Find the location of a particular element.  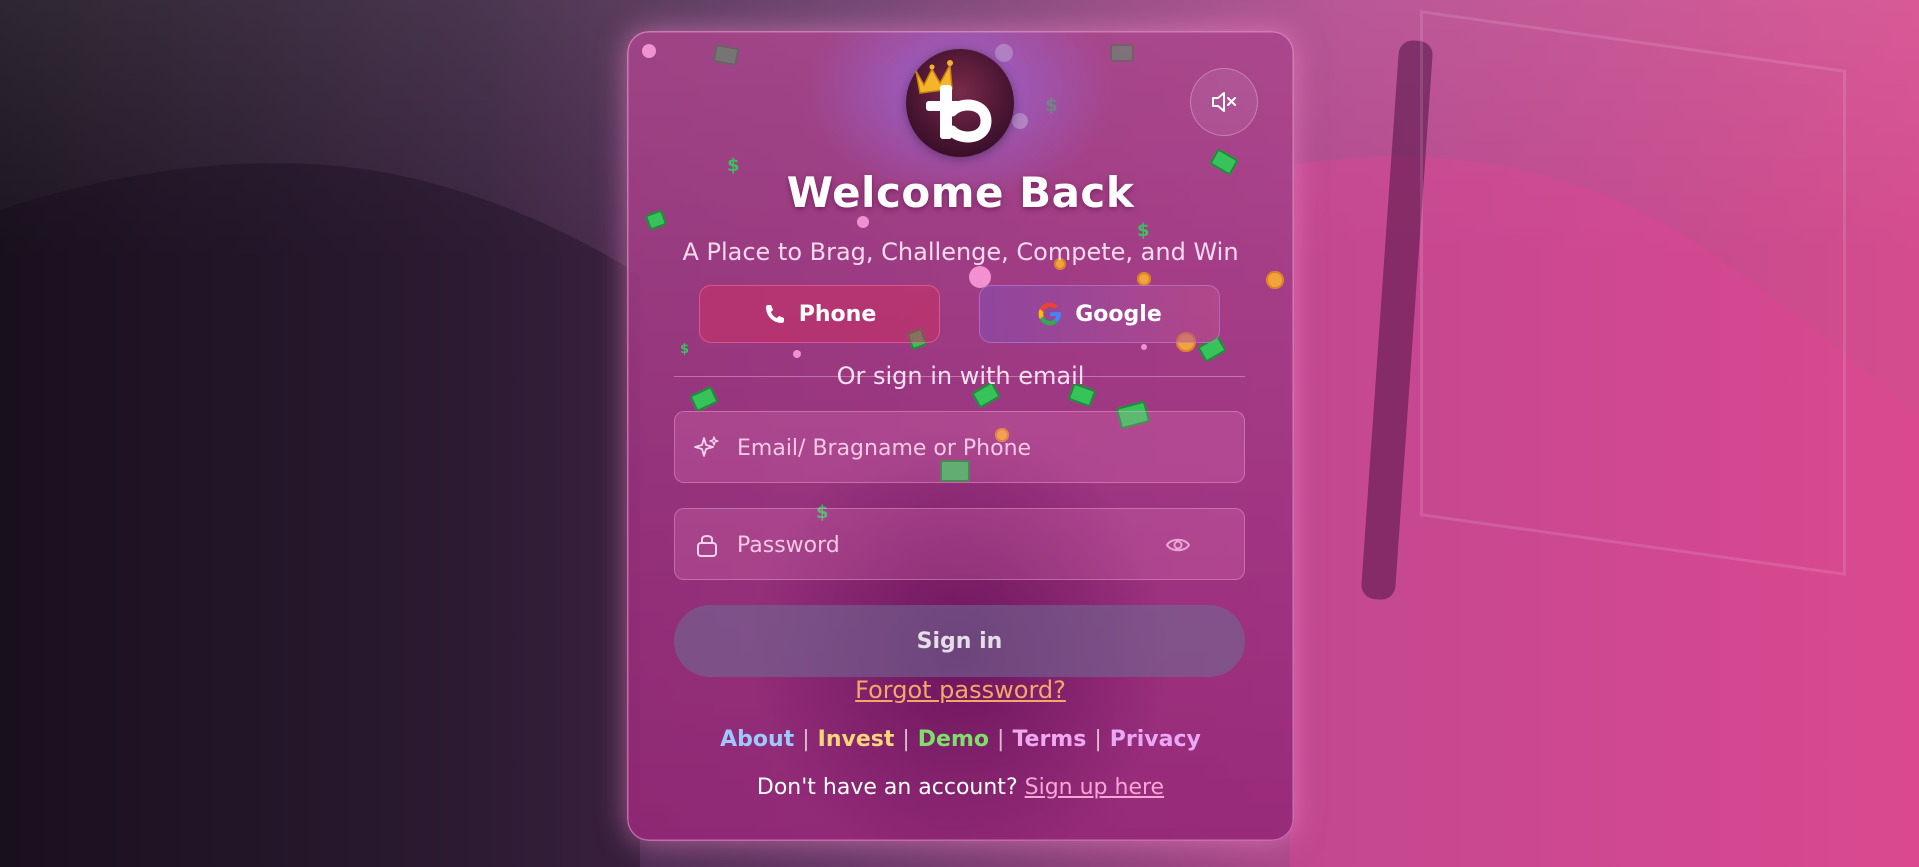

mute-toggle-button is located at coordinates (1224, 102).